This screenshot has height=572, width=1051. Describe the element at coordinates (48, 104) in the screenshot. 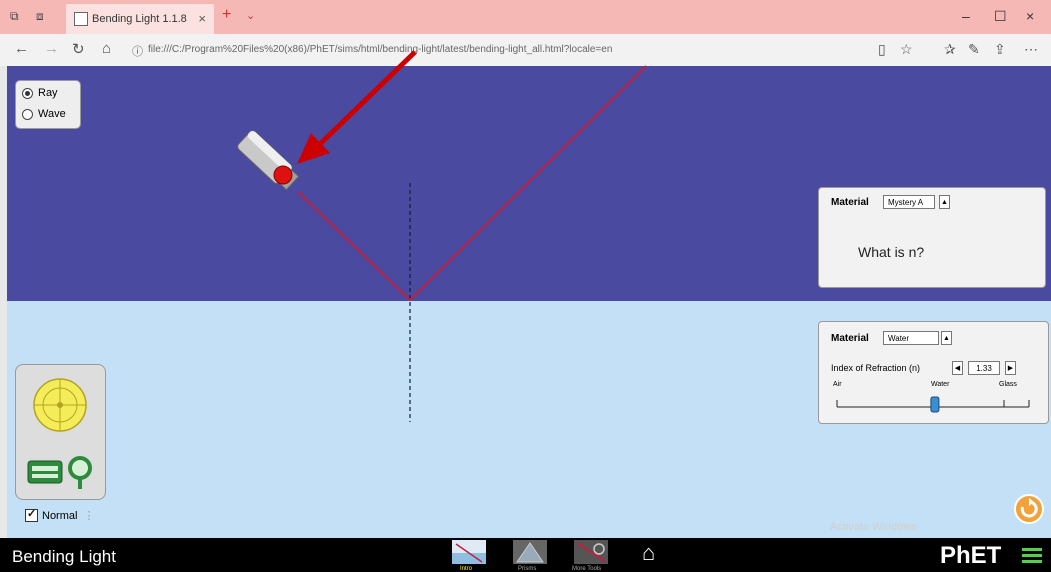

I see `view-mode-panel: Ray Wave` at that location.